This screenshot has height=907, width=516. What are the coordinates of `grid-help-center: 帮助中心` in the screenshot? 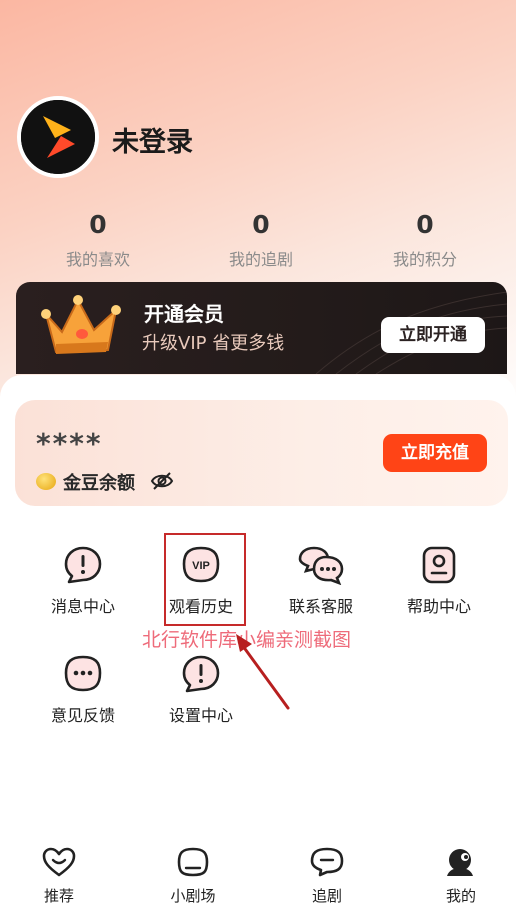 It's located at (439, 581).